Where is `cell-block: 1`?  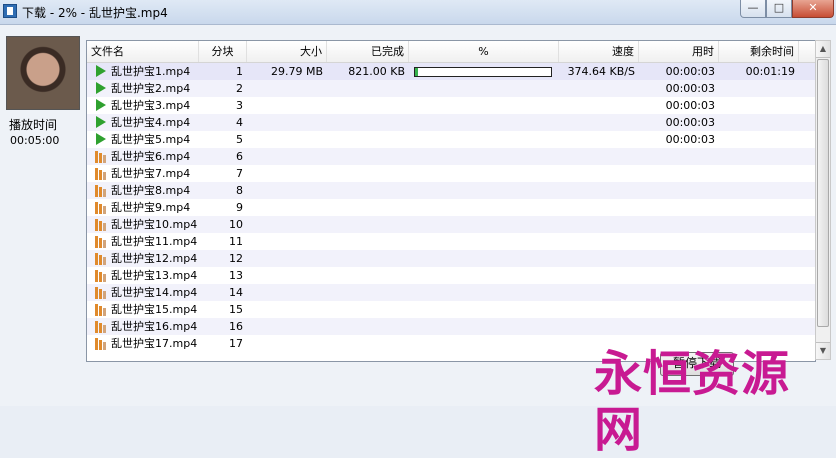 cell-block: 1 is located at coordinates (239, 71).